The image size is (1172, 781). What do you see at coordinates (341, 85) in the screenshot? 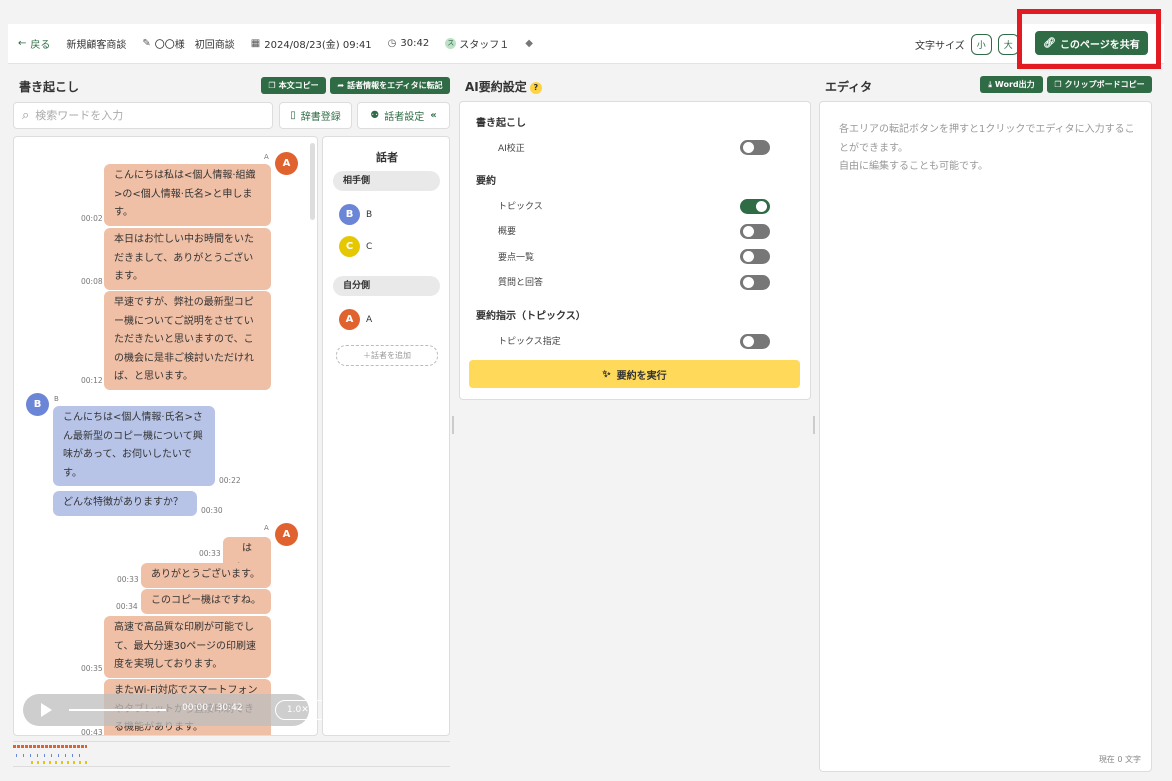
I see `arrow-right-icon: ➦` at bounding box center [341, 85].